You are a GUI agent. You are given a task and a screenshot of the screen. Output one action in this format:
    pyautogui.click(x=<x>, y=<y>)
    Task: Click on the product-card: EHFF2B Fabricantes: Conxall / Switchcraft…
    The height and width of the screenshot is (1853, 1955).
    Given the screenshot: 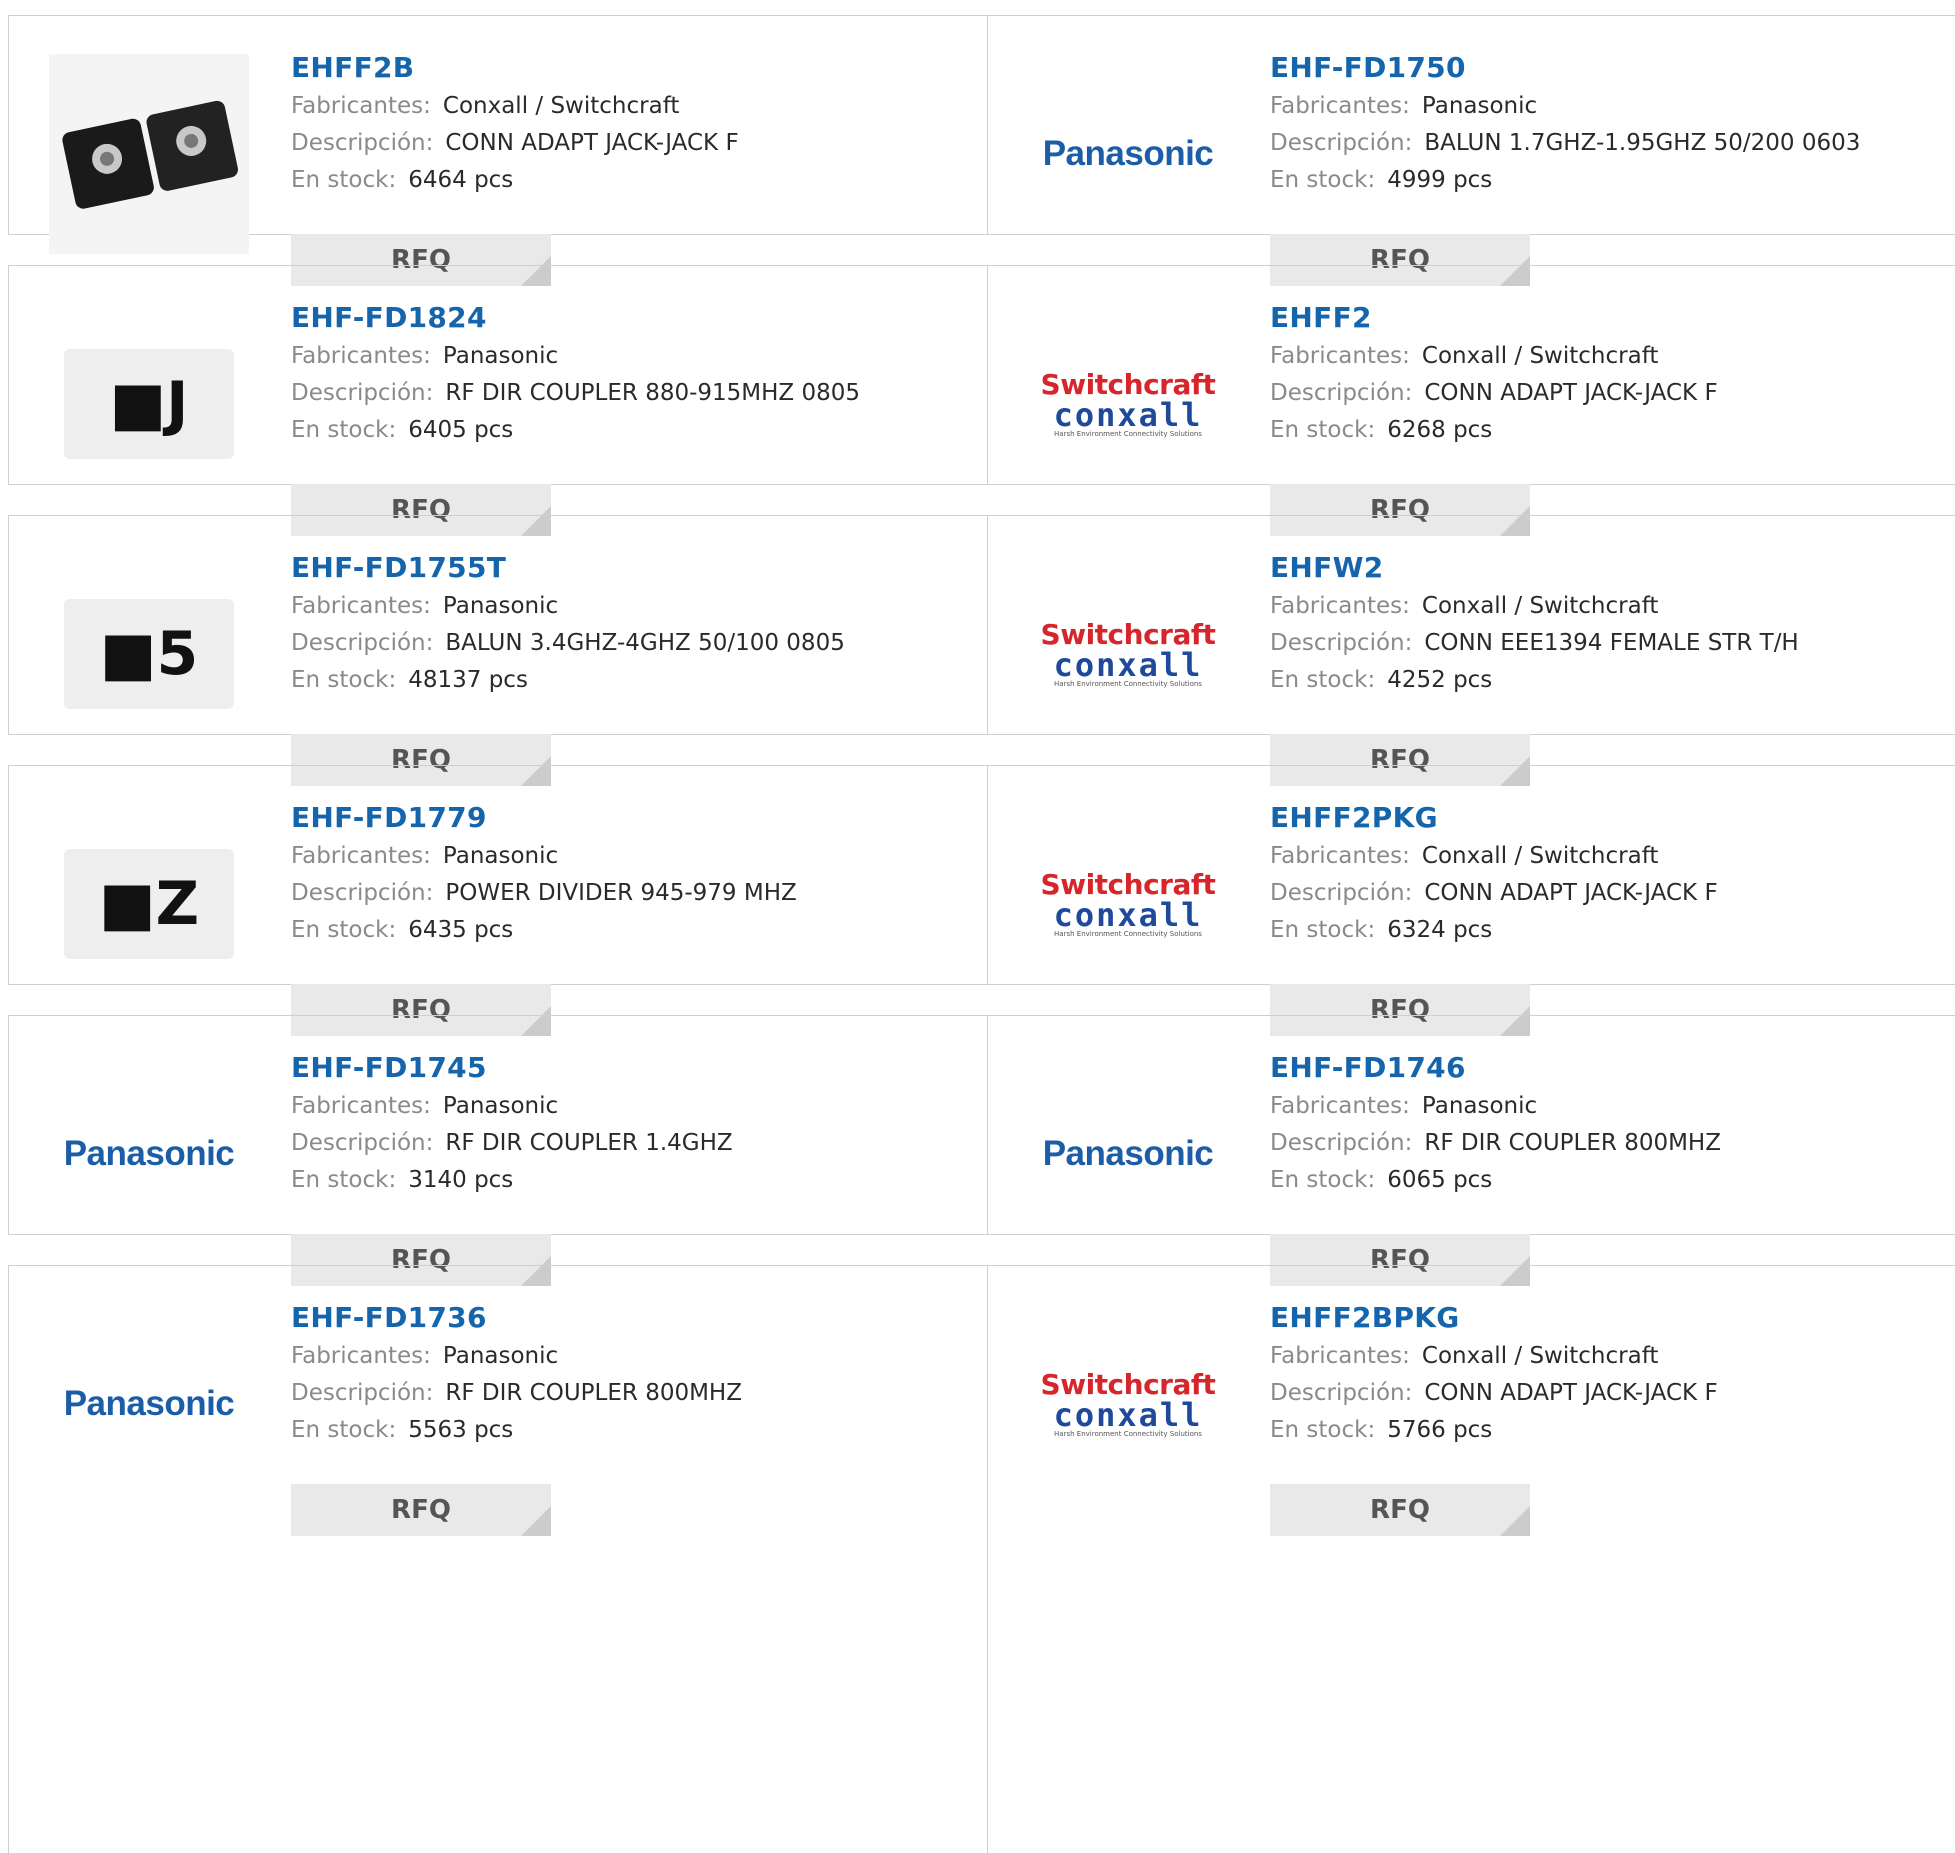 What is the action you would take?
    pyautogui.click(x=498, y=151)
    